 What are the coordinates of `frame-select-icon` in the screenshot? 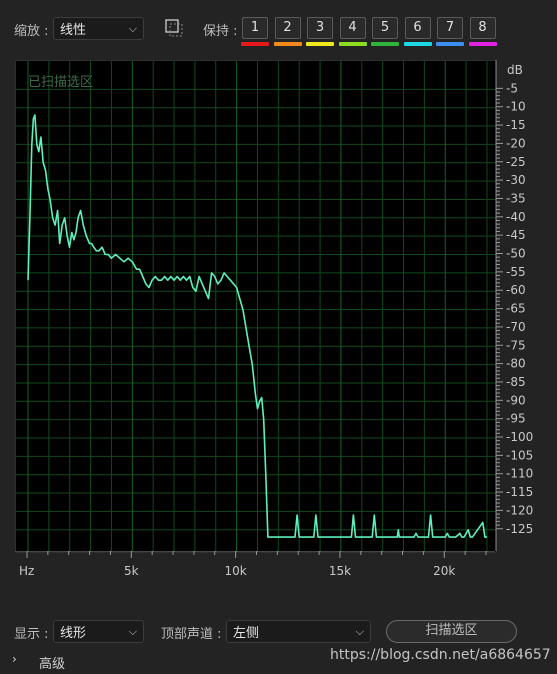 It's located at (174, 28).